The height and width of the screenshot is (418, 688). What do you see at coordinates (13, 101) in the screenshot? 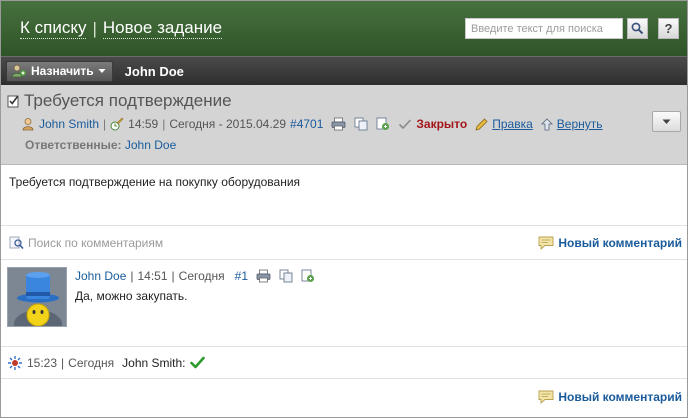
I see `task-checkbox-icon` at bounding box center [13, 101].